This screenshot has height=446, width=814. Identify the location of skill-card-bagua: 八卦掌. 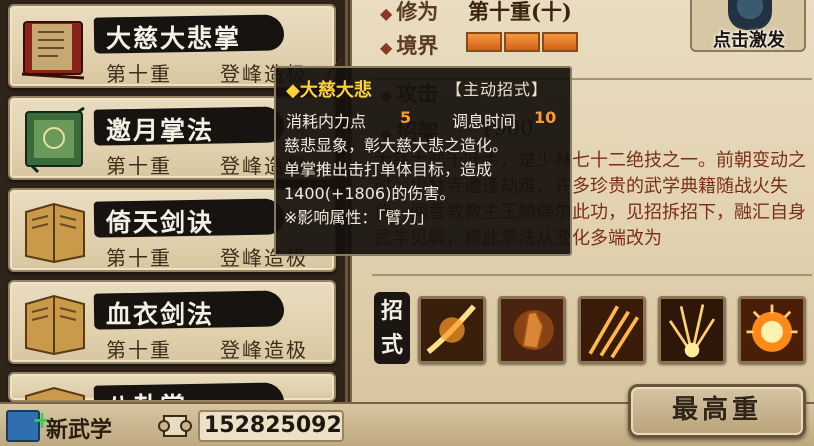
(172, 387).